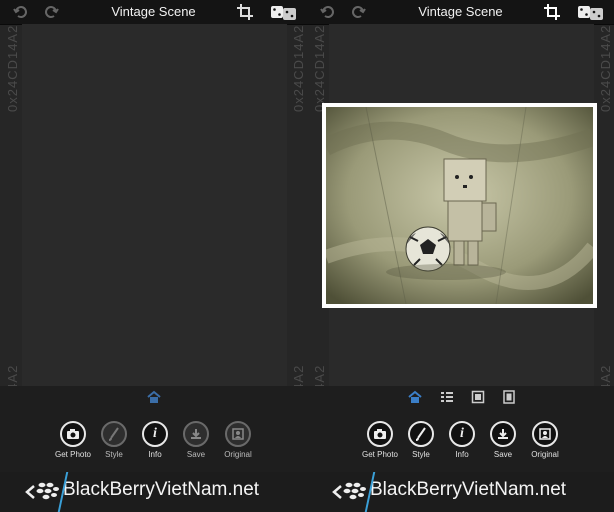 Image resolution: width=614 pixels, height=512 pixels. What do you see at coordinates (447, 397) in the screenshot?
I see `list-tab-icon` at bounding box center [447, 397].